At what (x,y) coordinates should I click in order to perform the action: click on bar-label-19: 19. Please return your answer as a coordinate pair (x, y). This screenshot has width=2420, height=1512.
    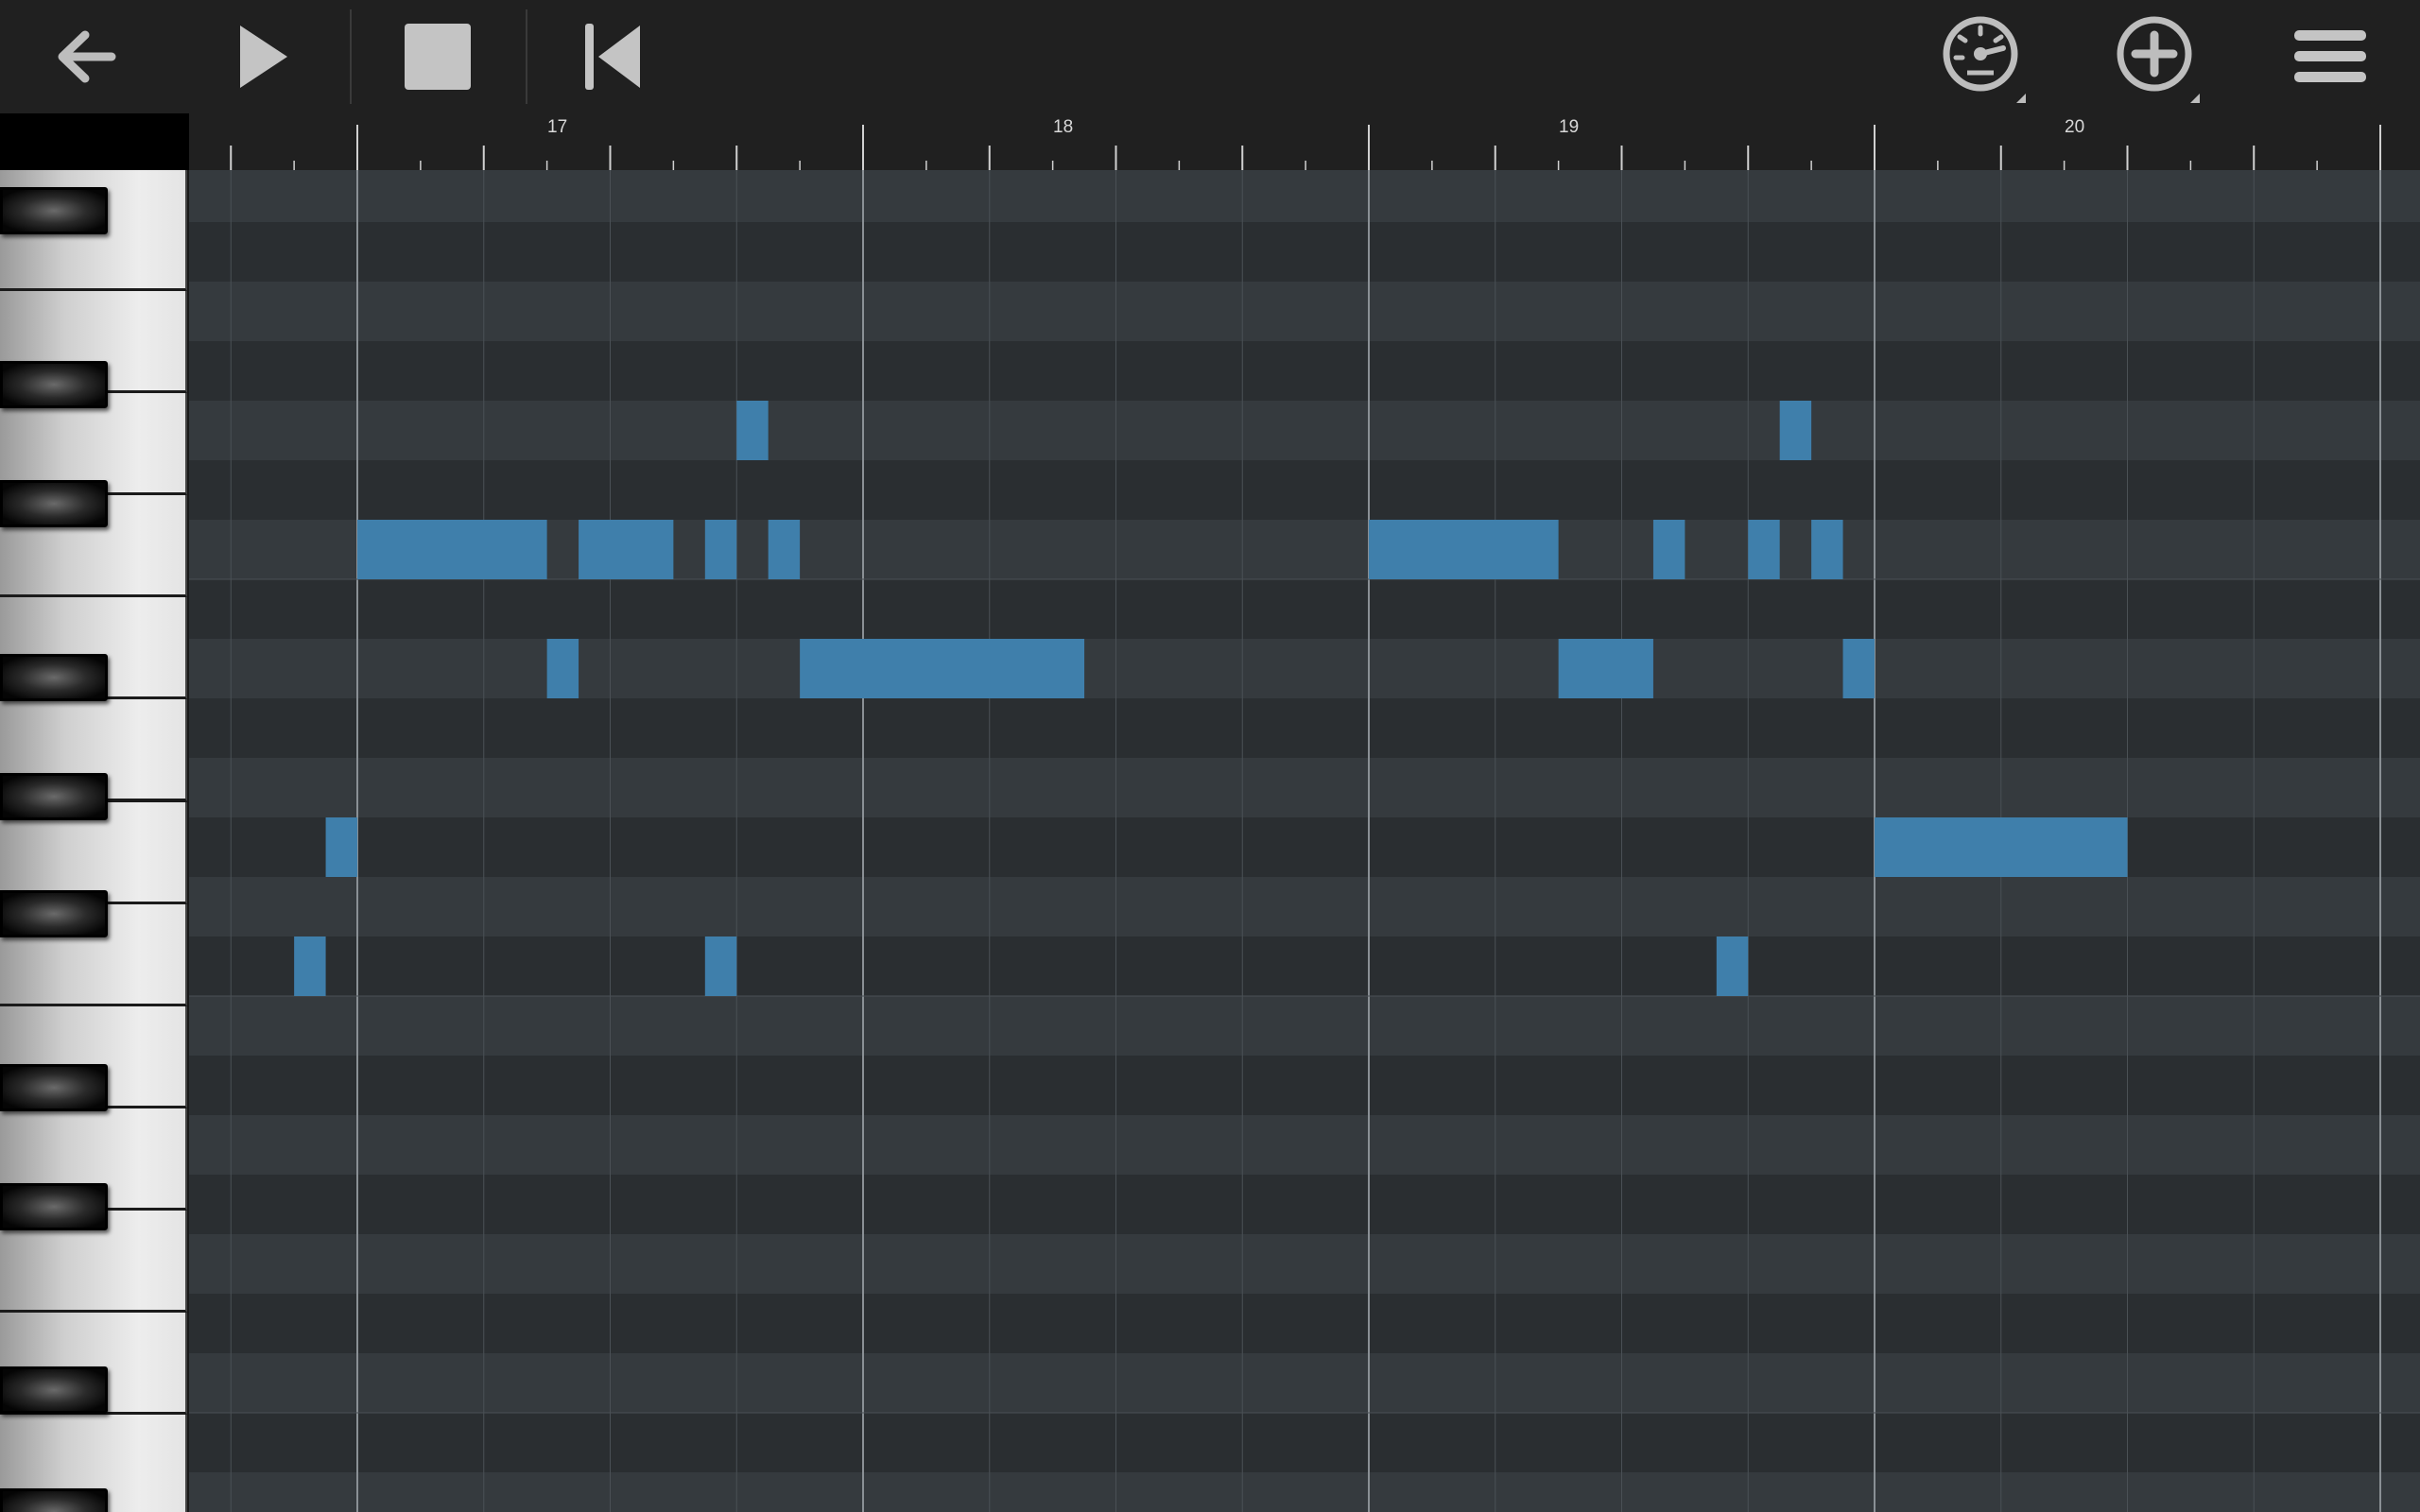
    Looking at the image, I should click on (1569, 127).